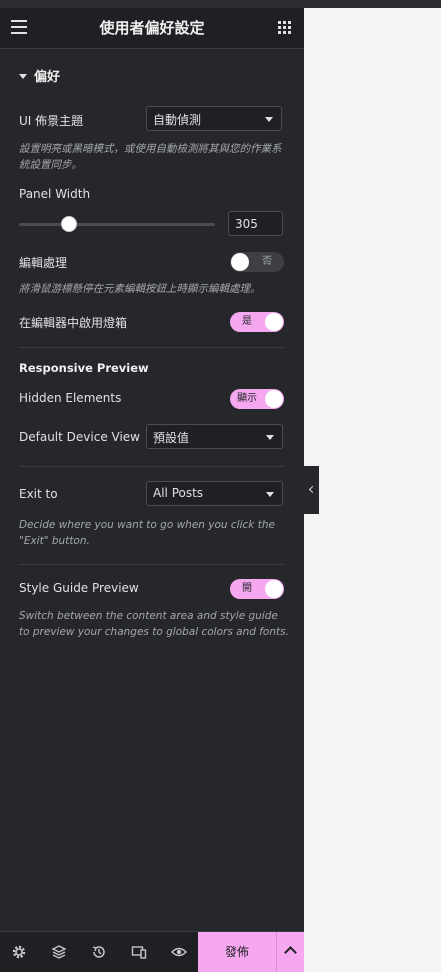 The image size is (441, 972). I want to click on ui-theme-value: 自動偵測, so click(177, 120).